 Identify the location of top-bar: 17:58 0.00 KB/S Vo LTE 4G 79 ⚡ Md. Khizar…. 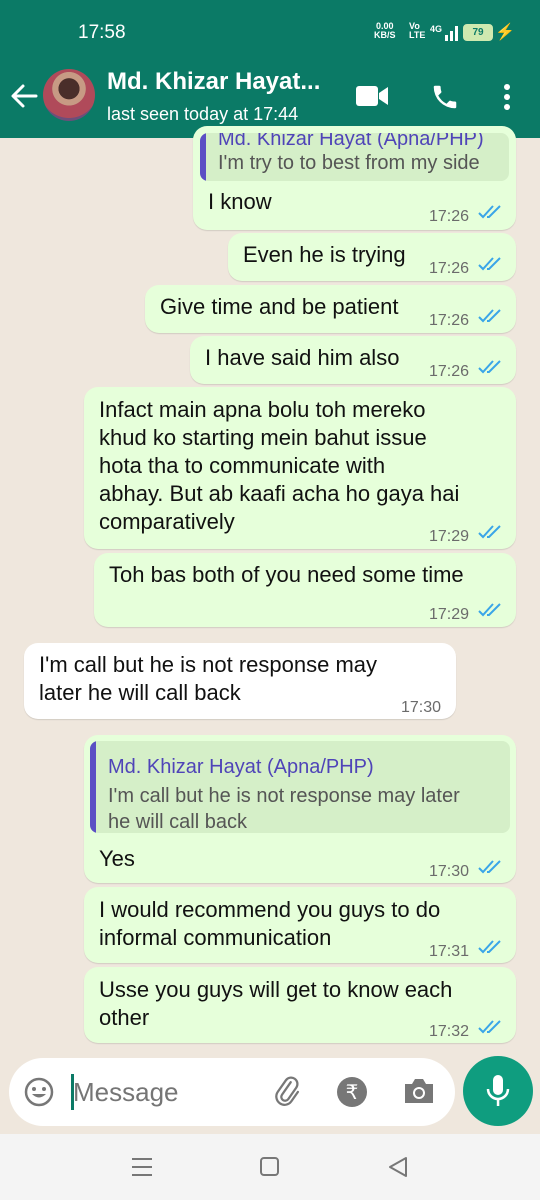
(270, 69).